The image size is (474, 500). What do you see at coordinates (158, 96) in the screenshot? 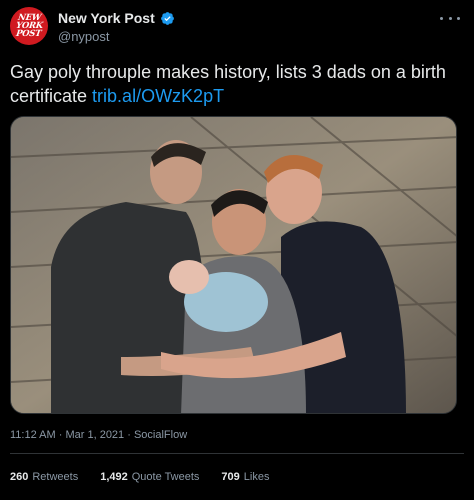
I see `tweet-link: trib.al/OWzK2pT` at bounding box center [158, 96].